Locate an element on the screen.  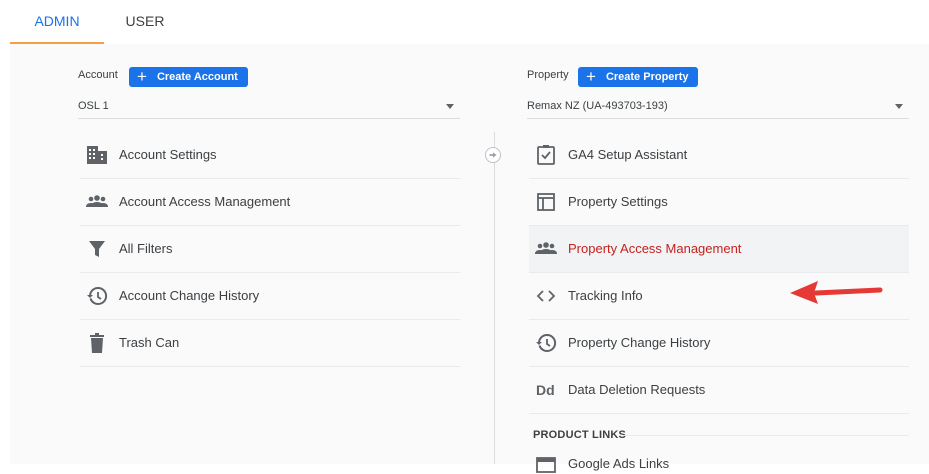
create-account-label: Create Account is located at coordinates (197, 77).